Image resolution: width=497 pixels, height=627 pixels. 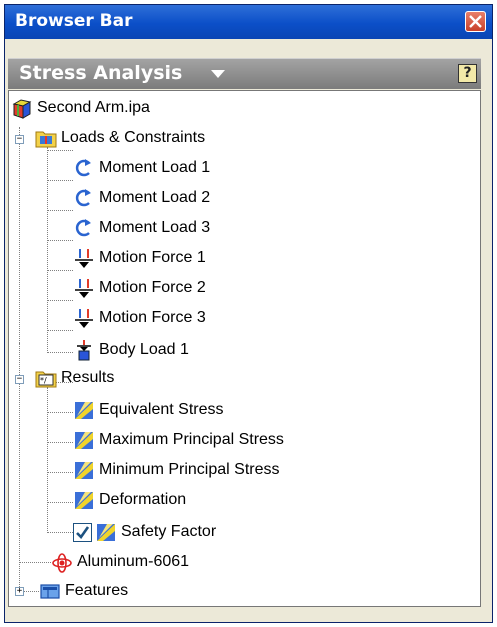 What do you see at coordinates (152, 287) in the screenshot?
I see `load-item-label: Motion Force 2` at bounding box center [152, 287].